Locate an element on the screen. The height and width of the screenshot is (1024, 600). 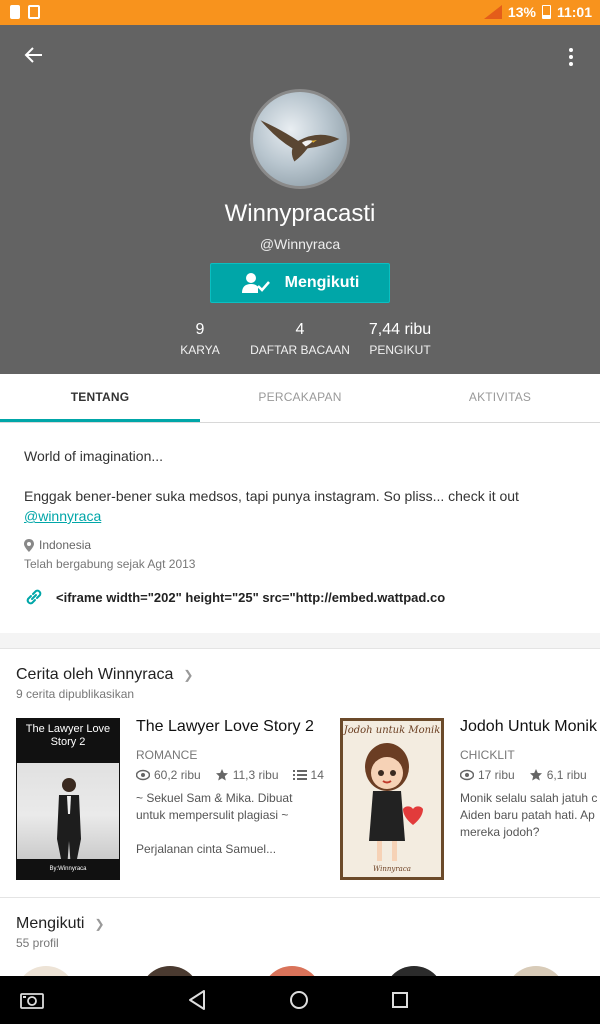
following-section-title: Mengikuti ❯ is located at coordinates (60, 924).